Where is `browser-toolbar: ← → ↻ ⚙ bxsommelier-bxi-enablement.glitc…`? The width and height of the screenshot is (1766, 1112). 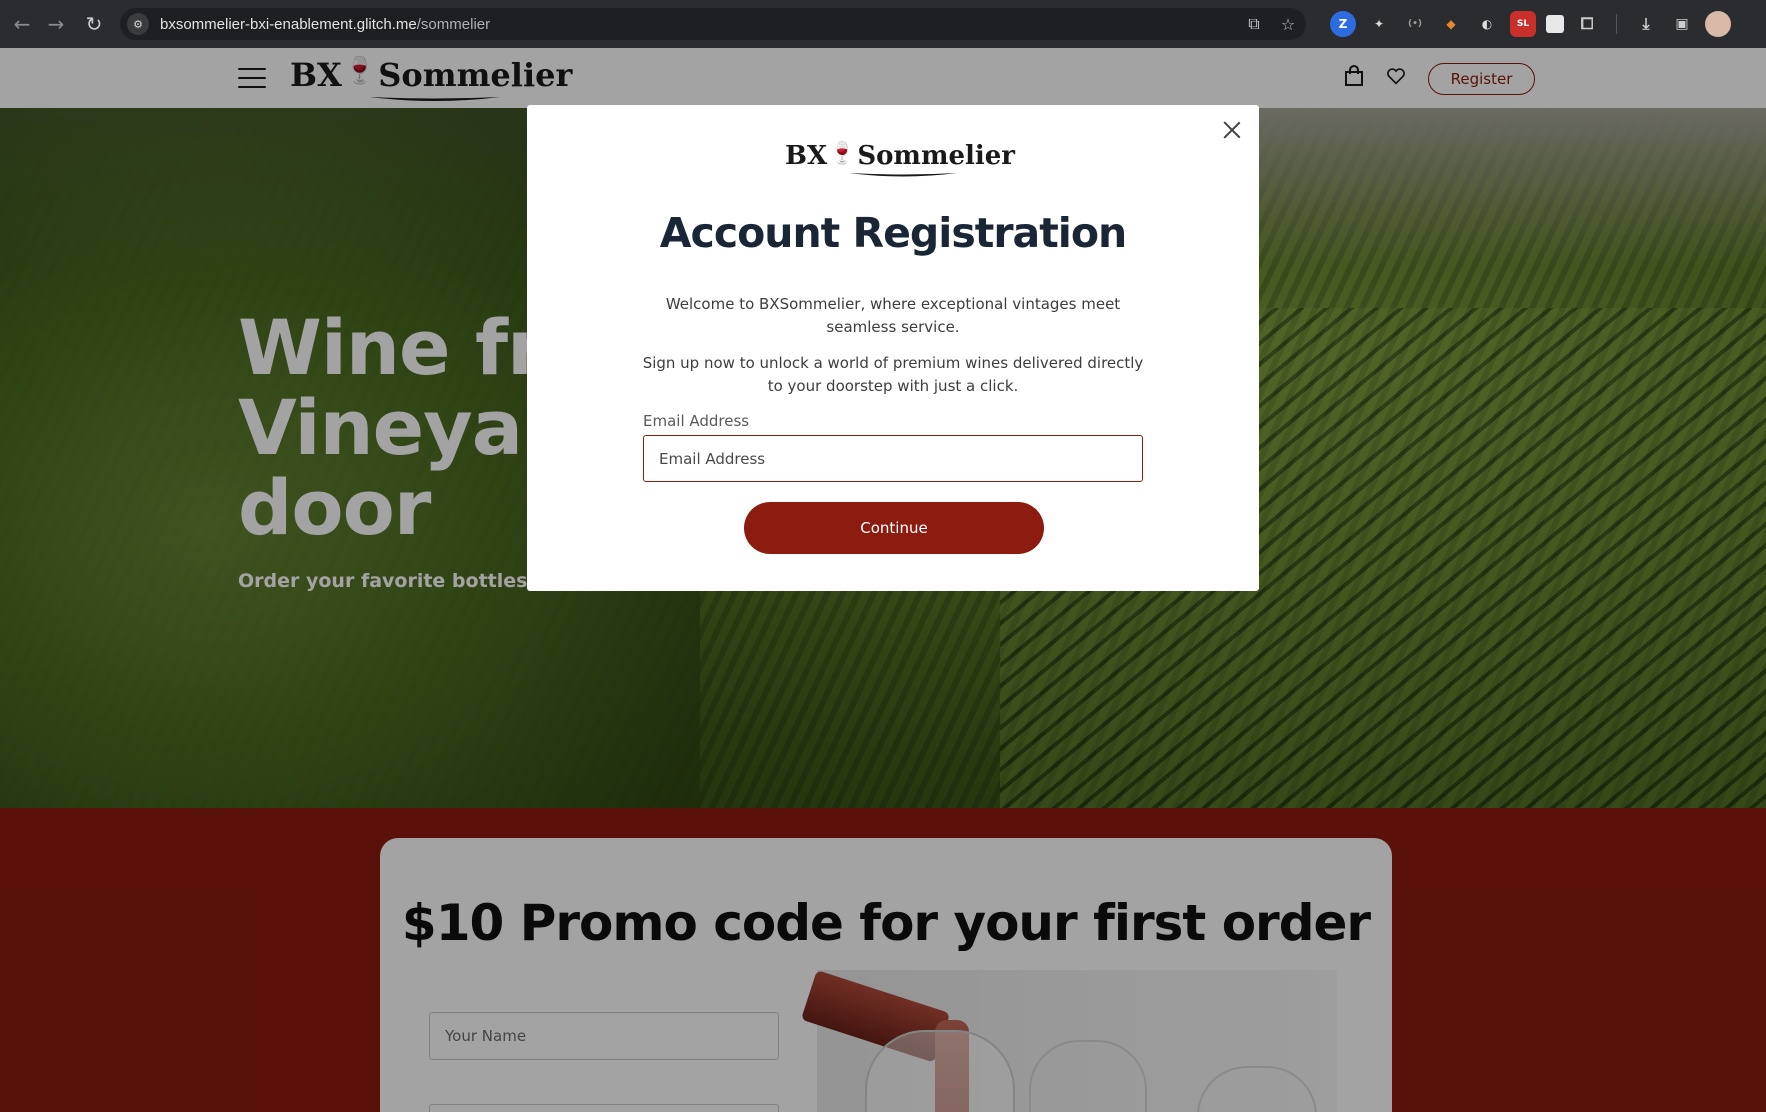
browser-toolbar: ← → ↻ ⚙ bxsommelier-bxi-enablement.glitc… is located at coordinates (883, 24).